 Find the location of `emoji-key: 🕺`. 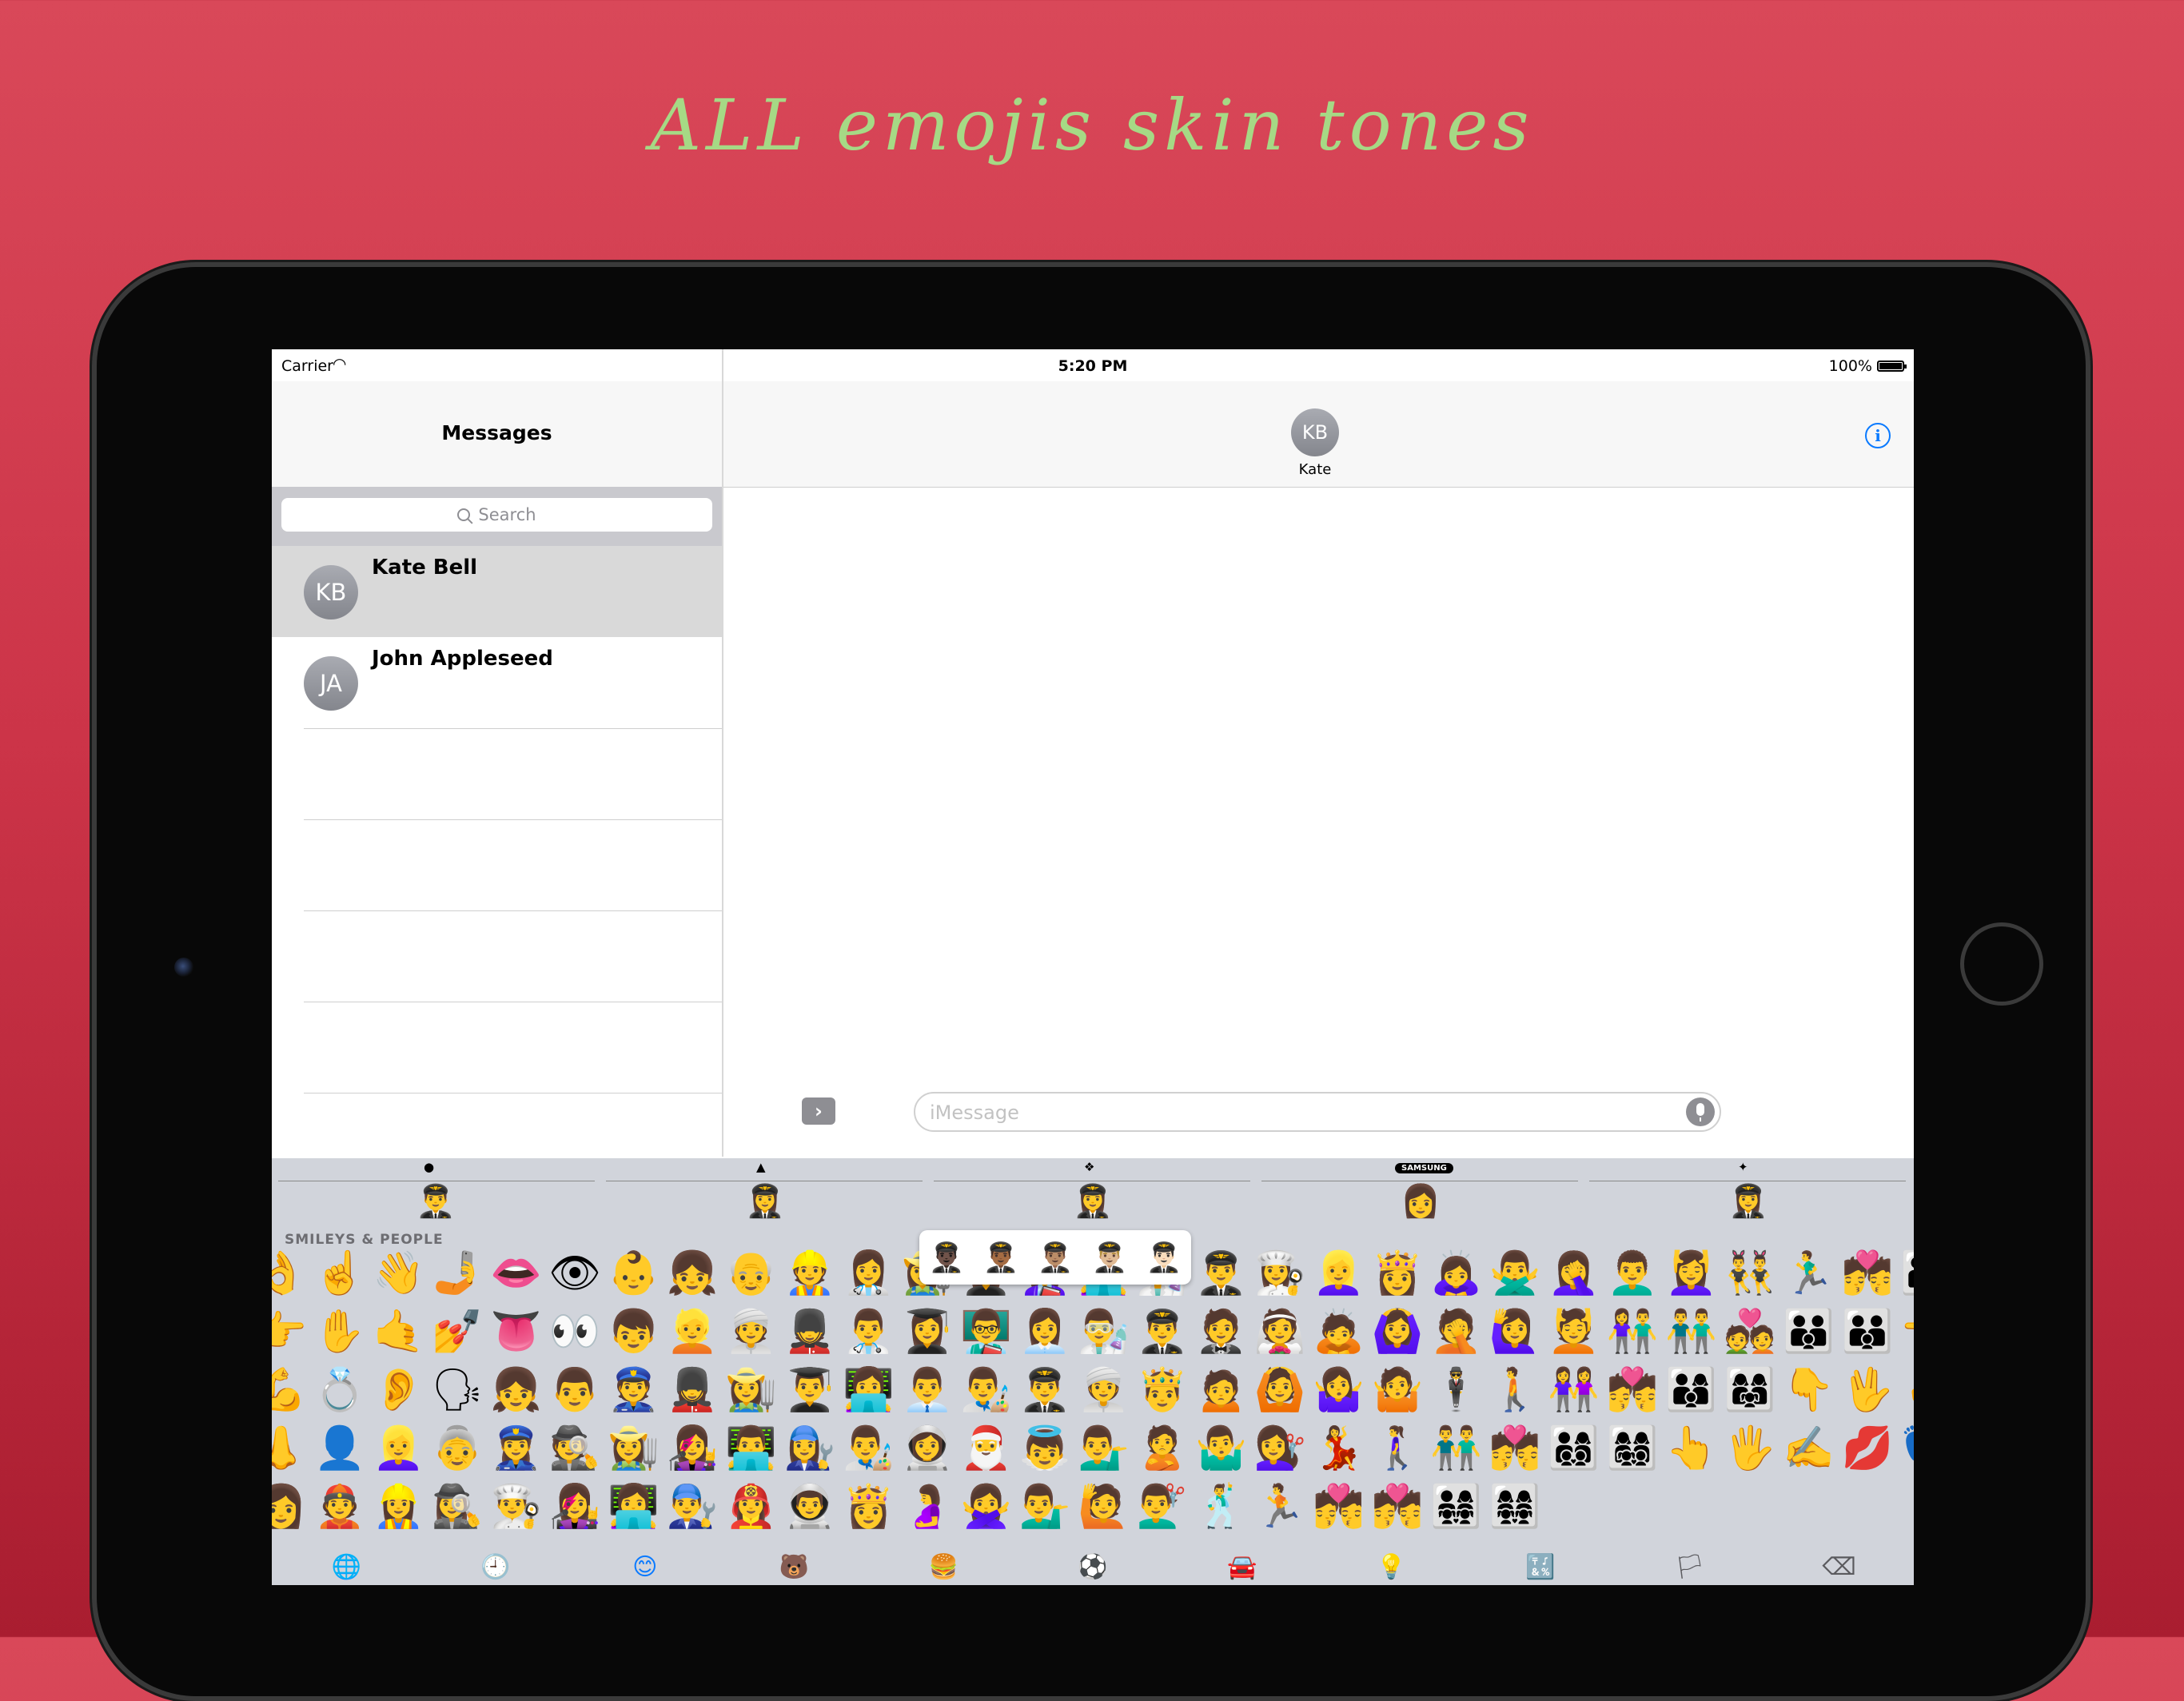

emoji-key: 🕺 is located at coordinates (1221, 1507).